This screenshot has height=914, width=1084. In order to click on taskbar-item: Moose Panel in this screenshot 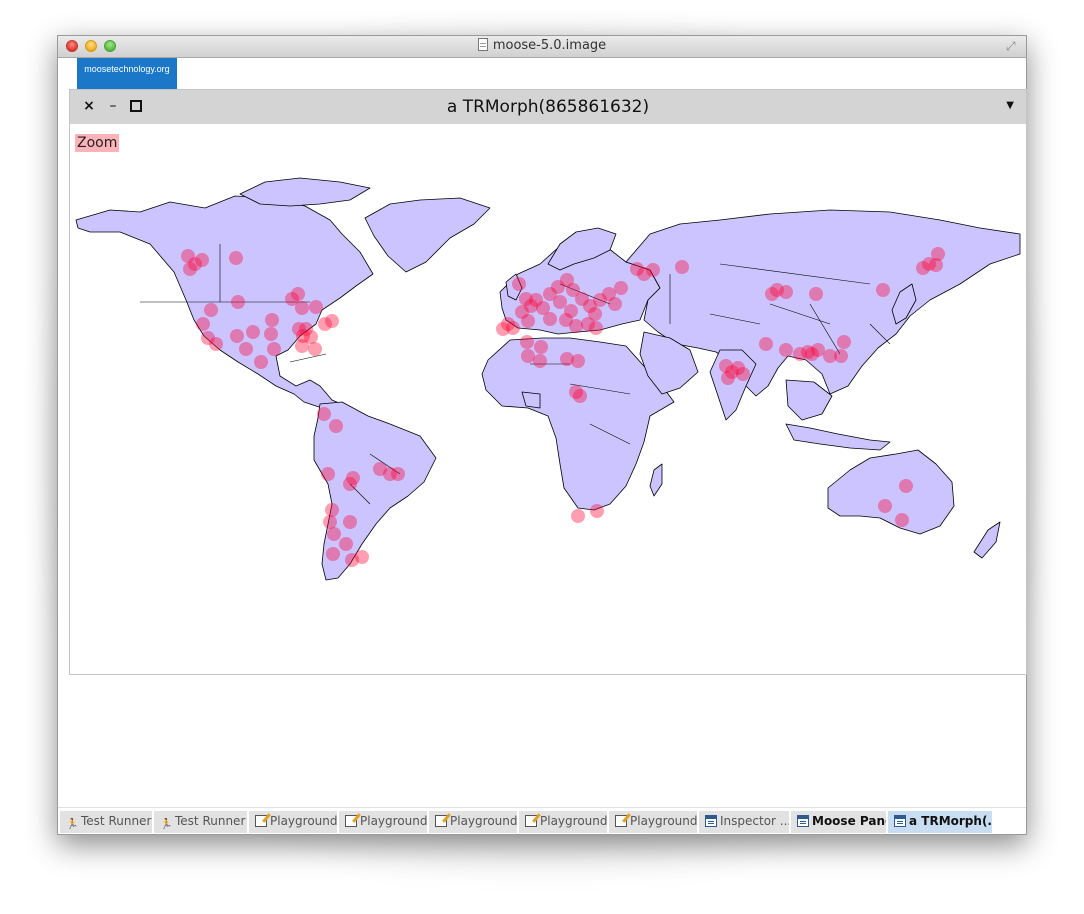, I will do `click(838, 822)`.